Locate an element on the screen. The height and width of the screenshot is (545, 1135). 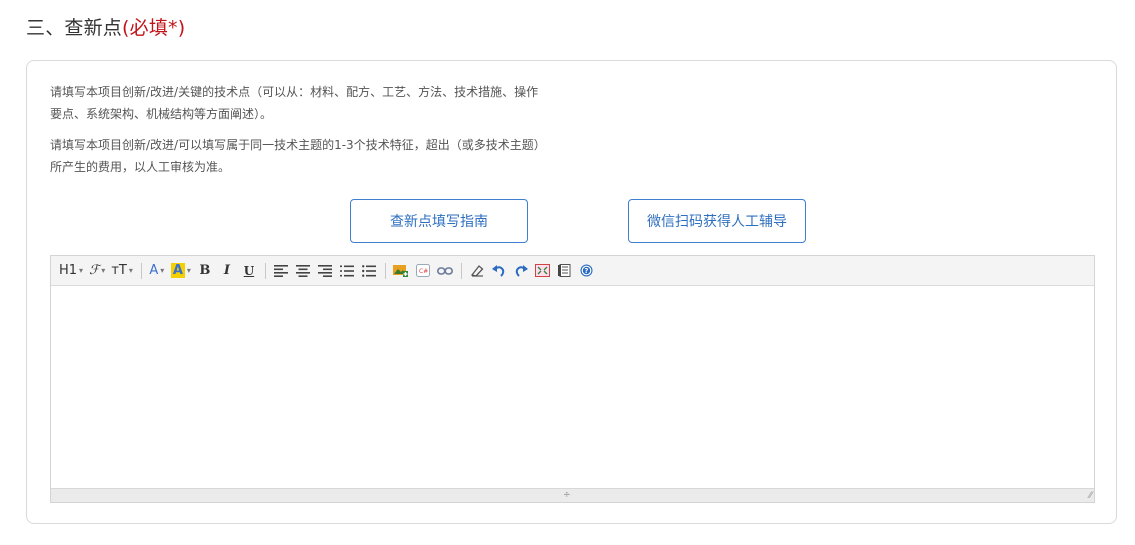
help-button: ? is located at coordinates (587, 271).